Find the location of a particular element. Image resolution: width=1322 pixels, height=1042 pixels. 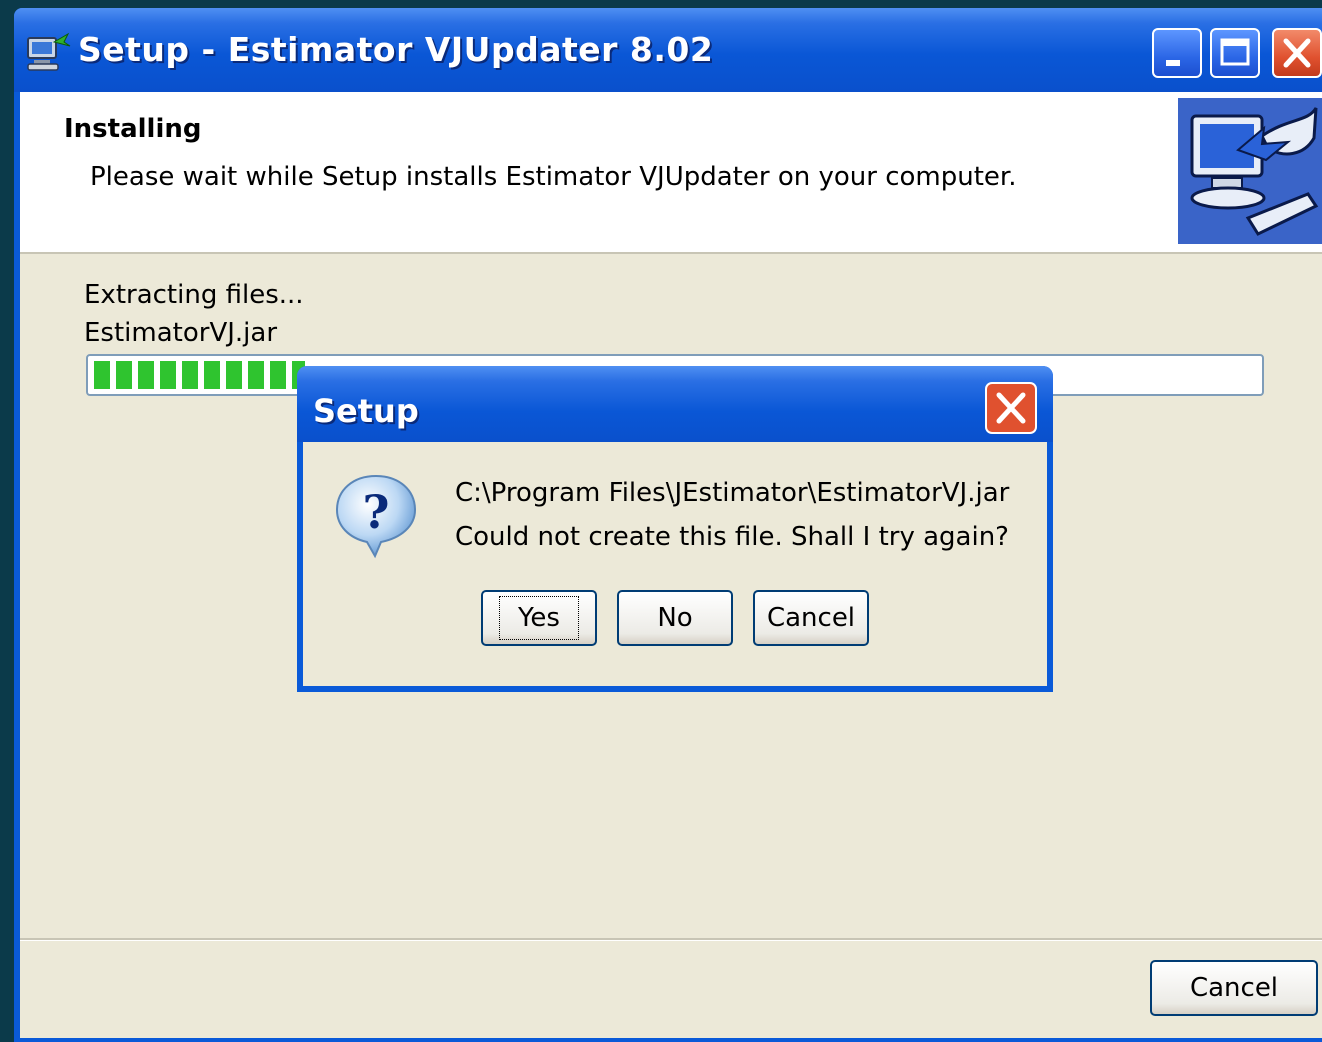

minimize-button is located at coordinates (1177, 53).